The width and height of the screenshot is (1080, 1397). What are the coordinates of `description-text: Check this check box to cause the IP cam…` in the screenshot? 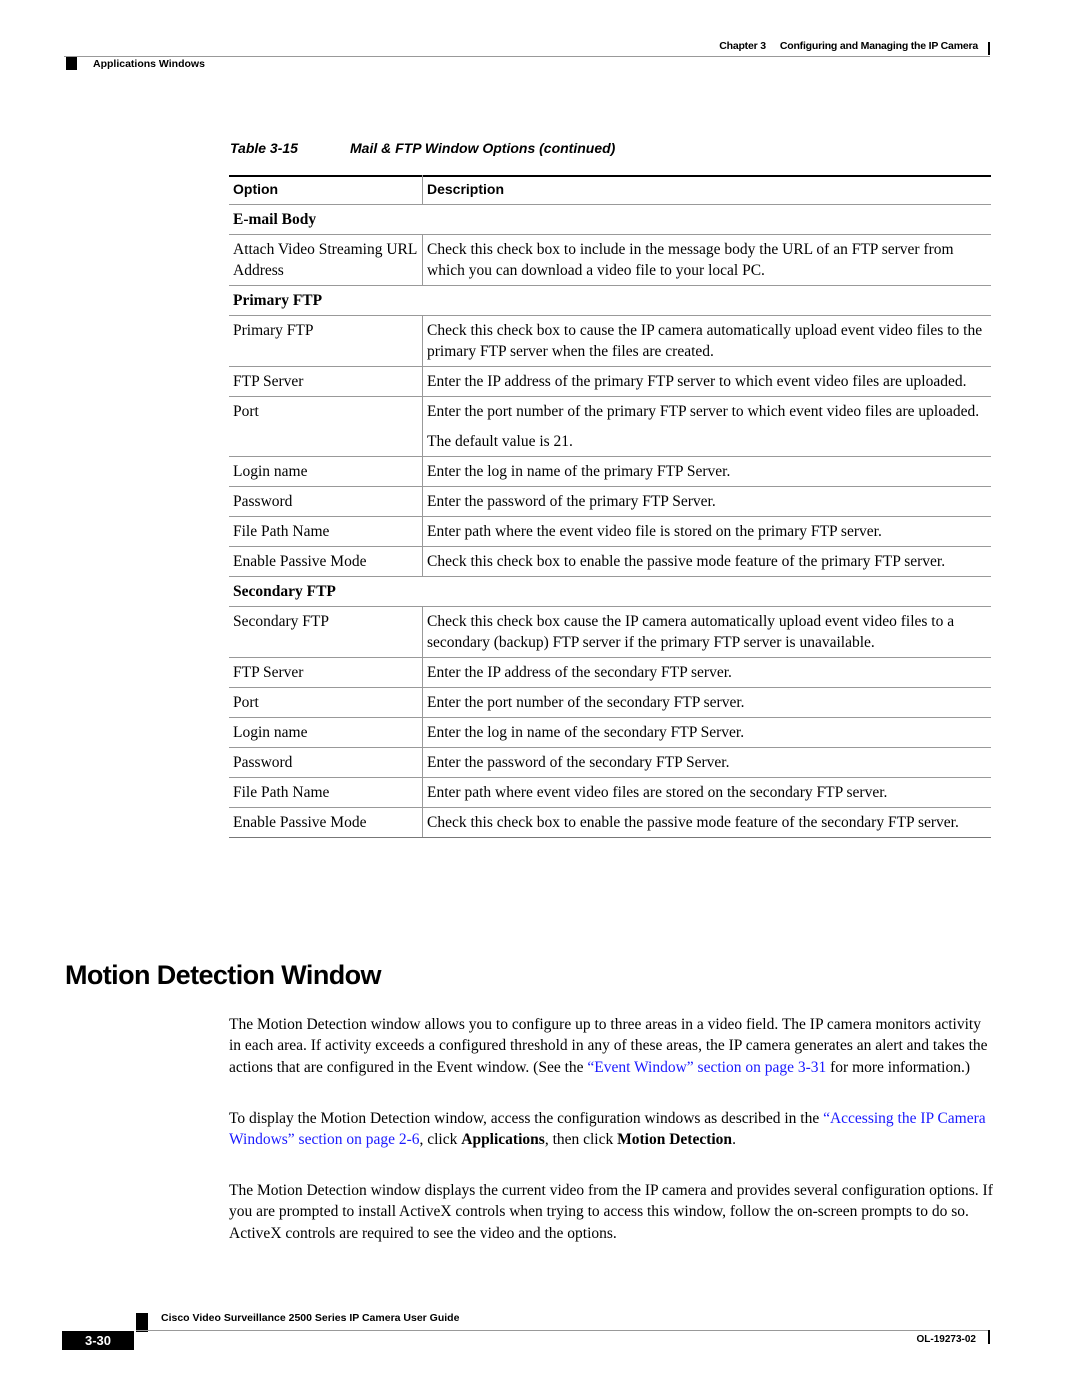 It's located at (705, 341).